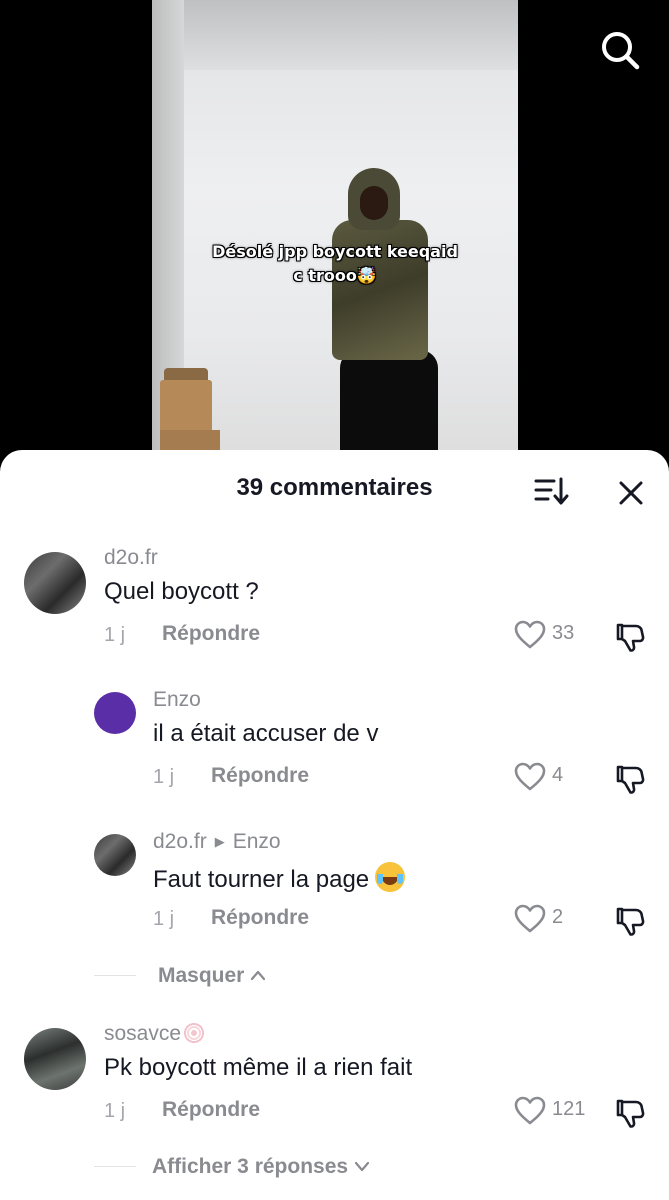 The width and height of the screenshot is (669, 1200). I want to click on video-caption-line-2: c trooo🤯, so click(335, 275).